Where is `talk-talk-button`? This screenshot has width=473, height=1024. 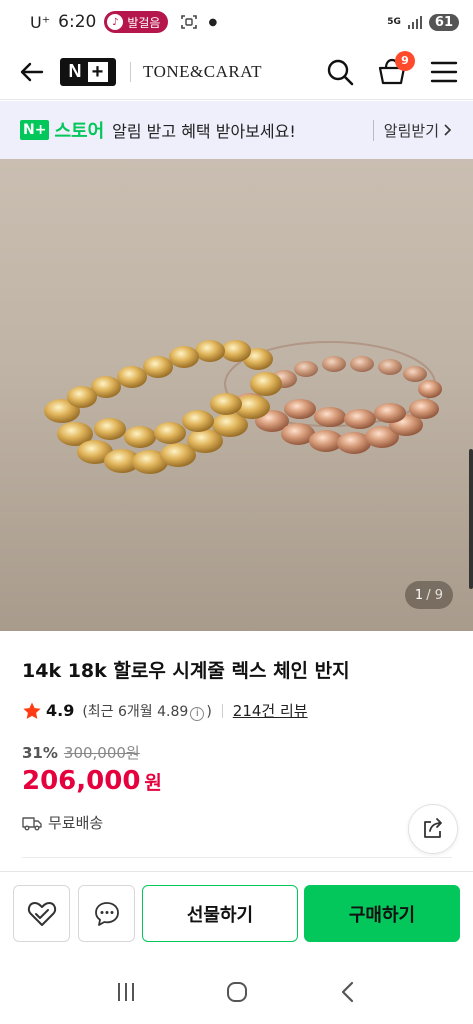
talk-talk-button is located at coordinates (106, 913).